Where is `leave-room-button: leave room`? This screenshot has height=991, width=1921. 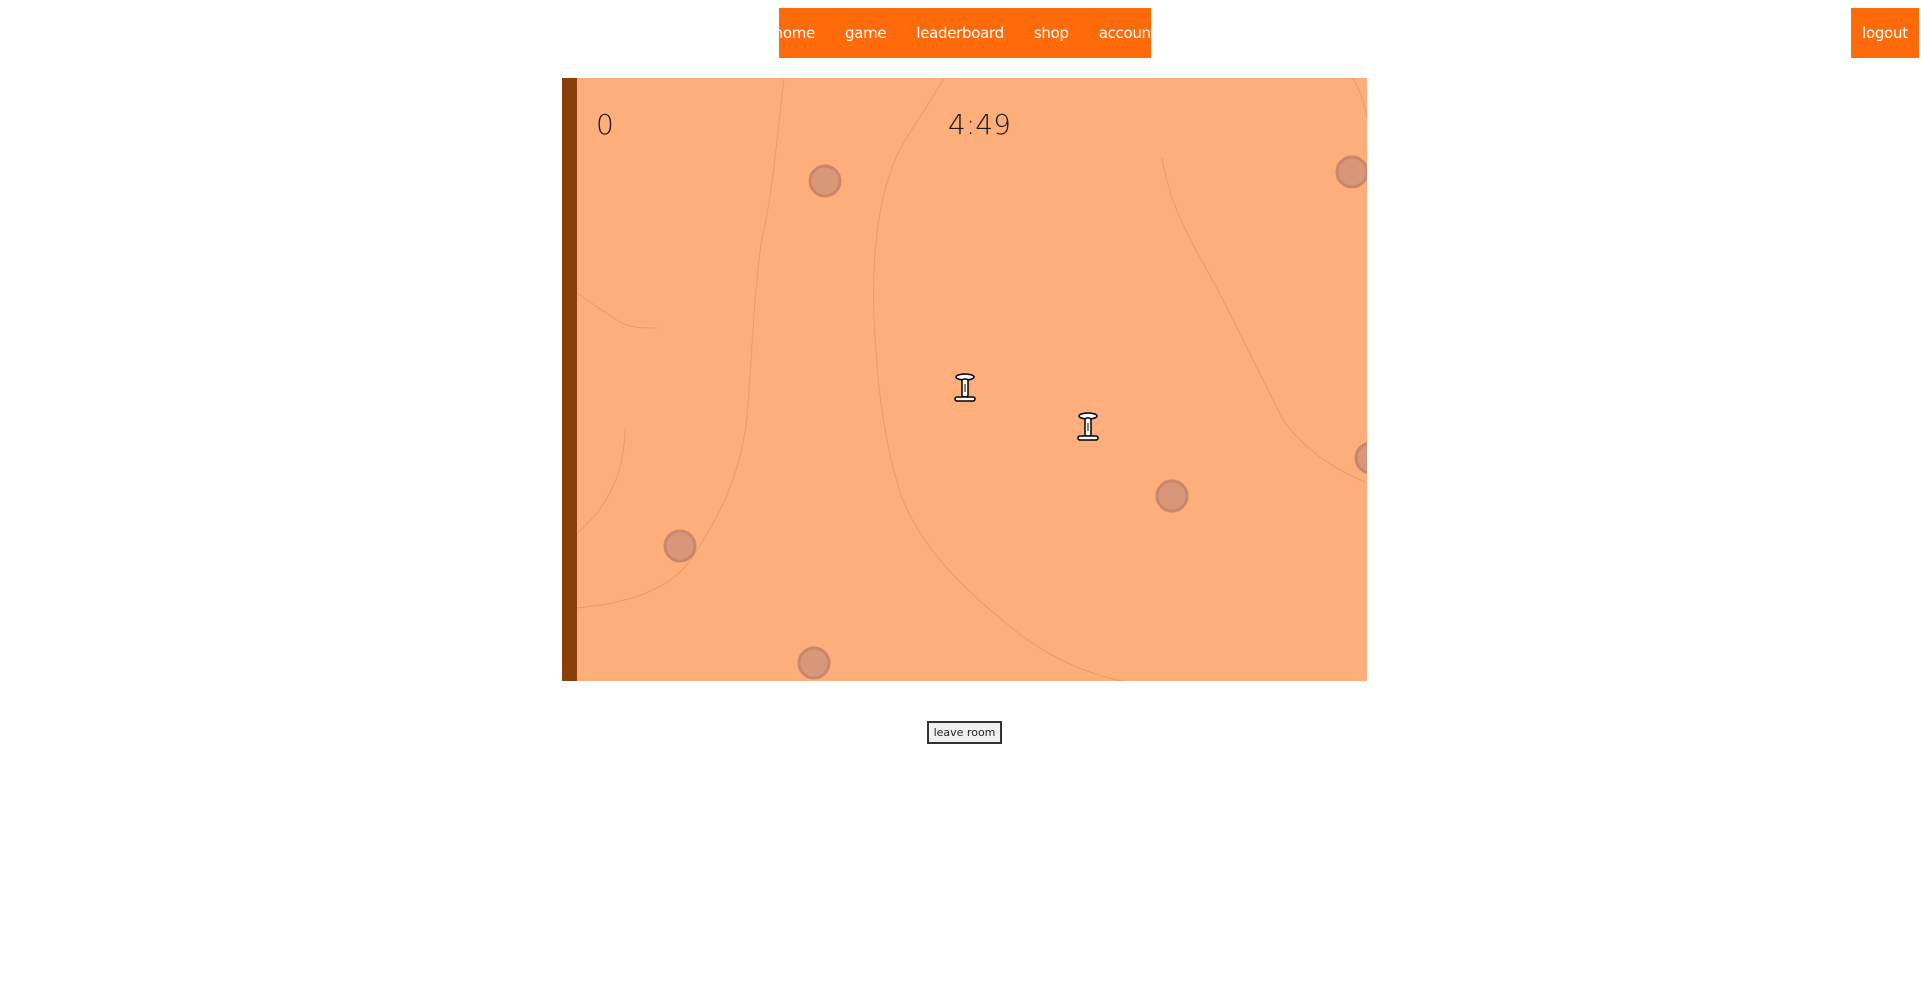
leave-room-button: leave room is located at coordinates (964, 732).